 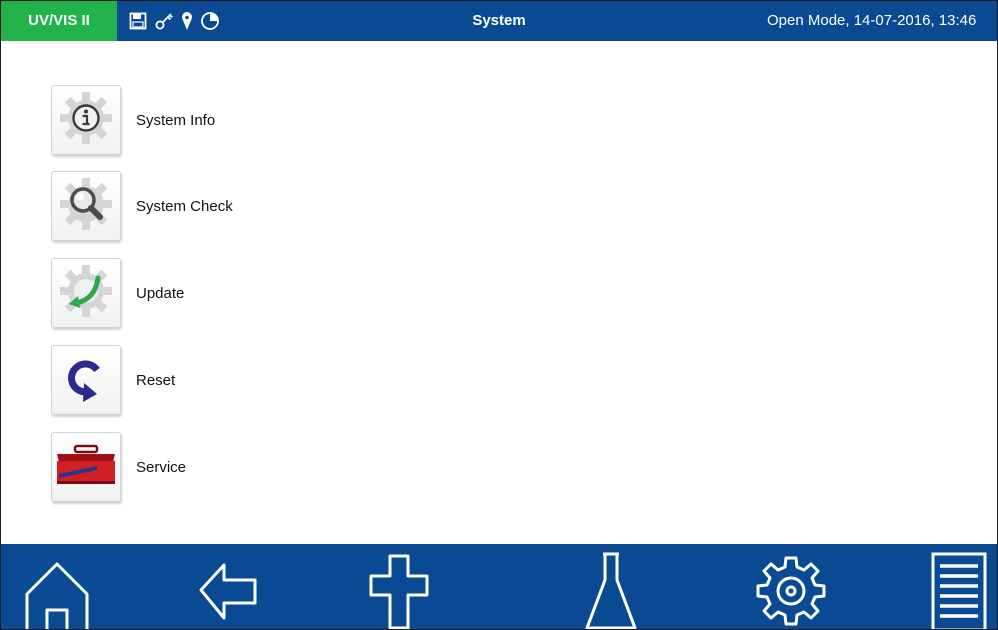 I want to click on menu-label-system-info: System Info, so click(x=176, y=120).